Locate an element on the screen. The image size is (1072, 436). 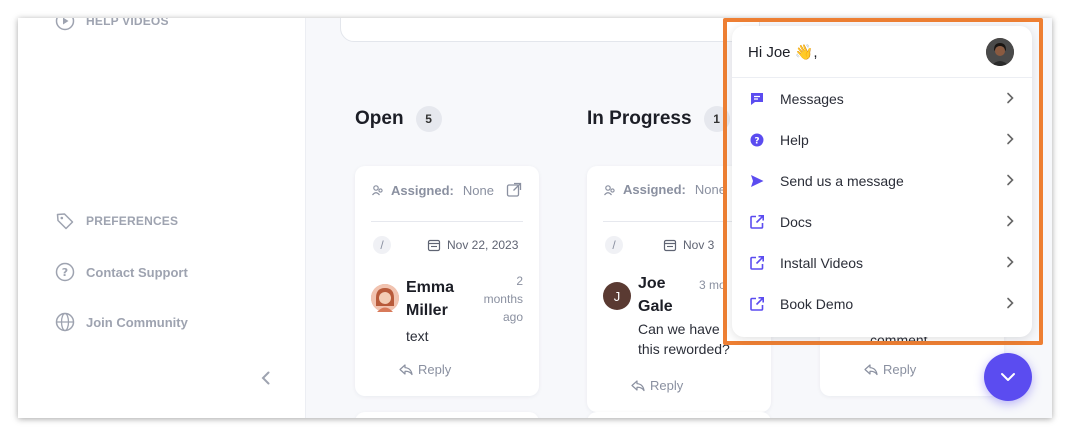
date-text: Nov 22, 2023 is located at coordinates (483, 245).